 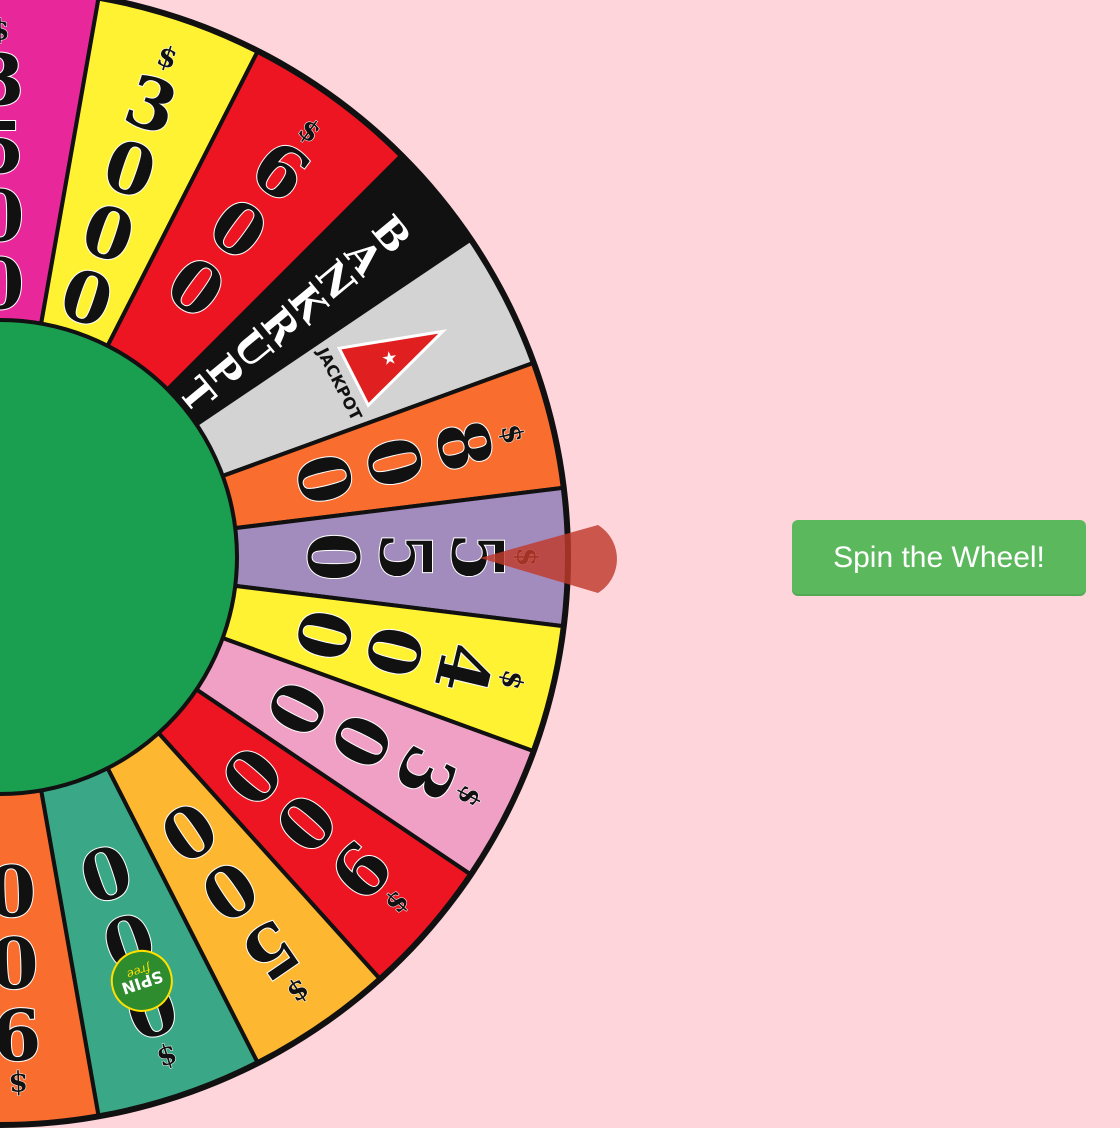 I want to click on segment-digit: 5, so click(x=405, y=557).